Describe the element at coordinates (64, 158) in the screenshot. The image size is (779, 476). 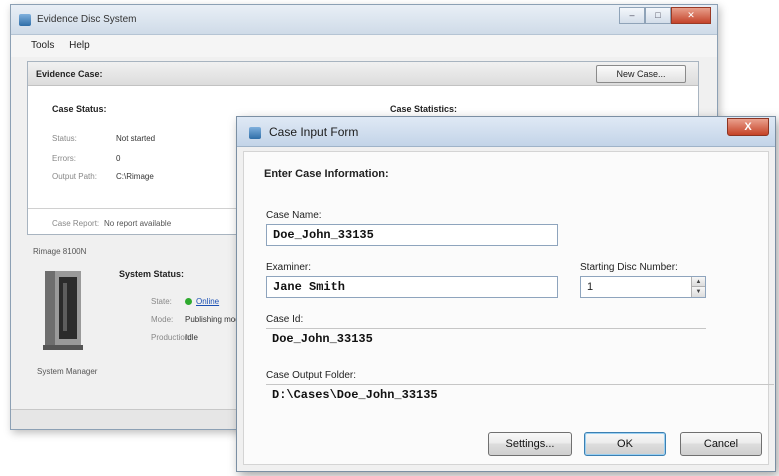
I see `errors-label: Errors:` at that location.